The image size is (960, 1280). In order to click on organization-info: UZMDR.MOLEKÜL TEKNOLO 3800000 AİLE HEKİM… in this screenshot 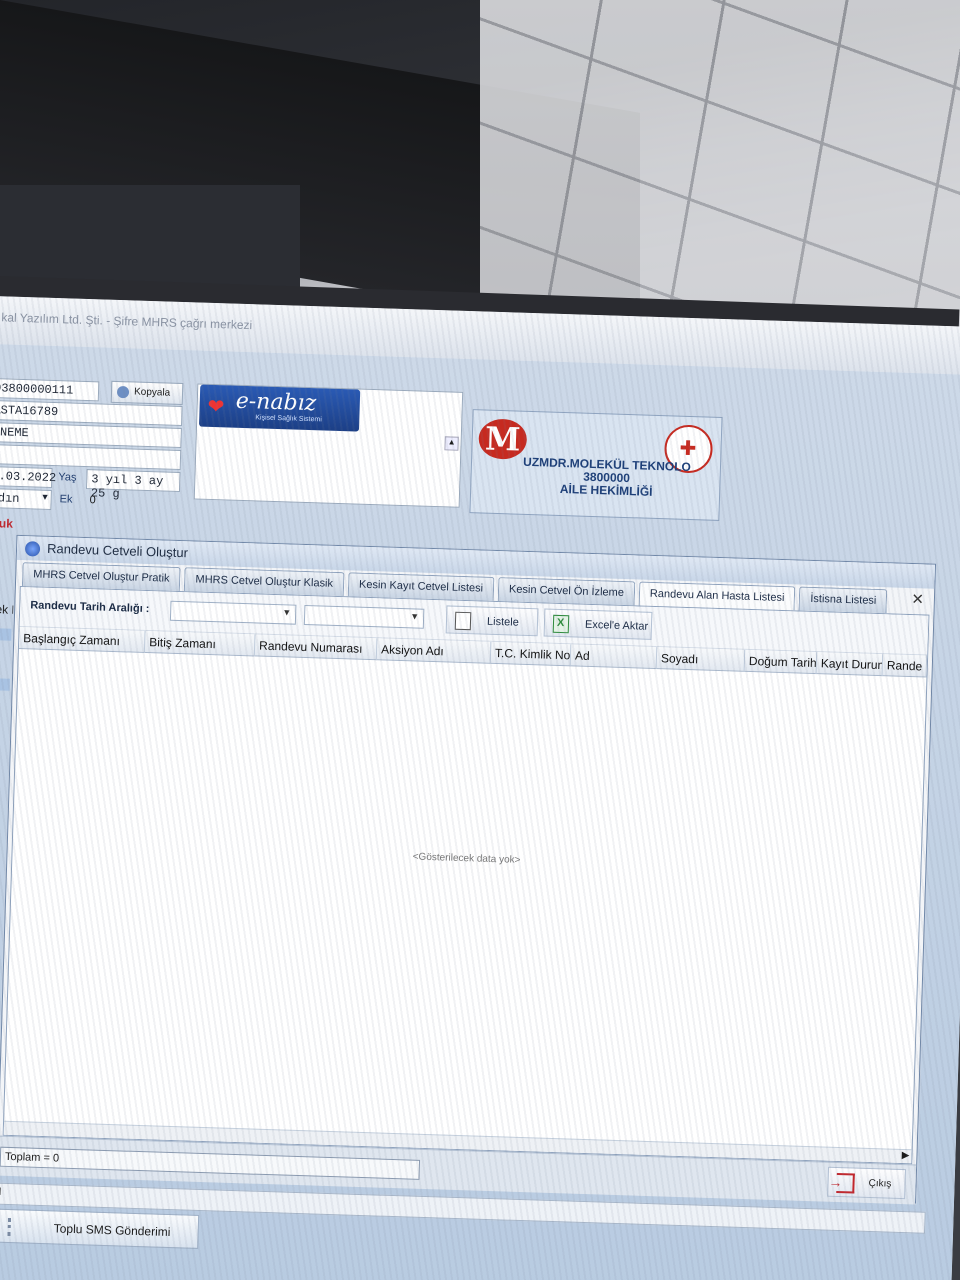, I will do `click(606, 478)`.